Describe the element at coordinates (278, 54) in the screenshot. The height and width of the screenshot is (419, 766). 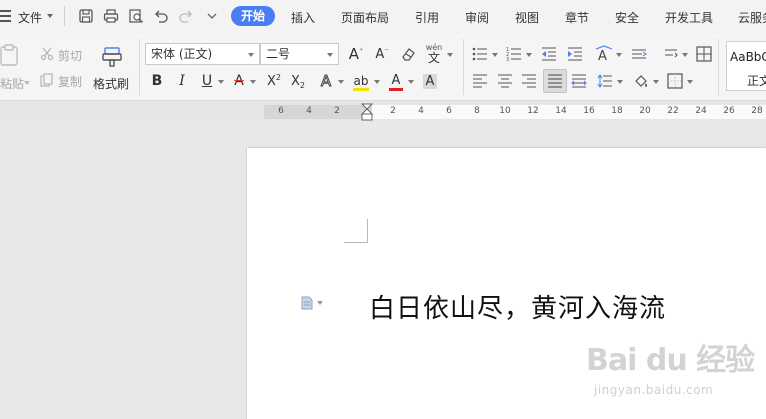
I see `font-size-value: 二号` at that location.